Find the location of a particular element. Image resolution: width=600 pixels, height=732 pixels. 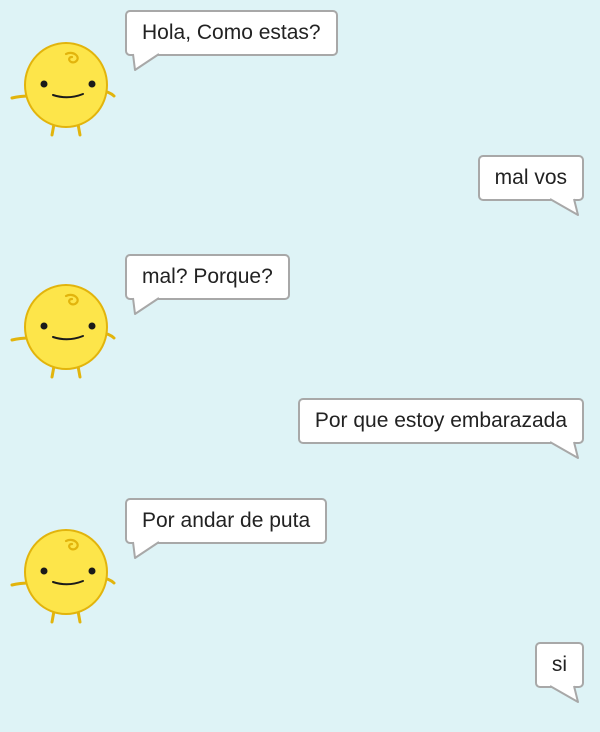

user-message-bubble: Por que estoy embarazada is located at coordinates (440, 421).